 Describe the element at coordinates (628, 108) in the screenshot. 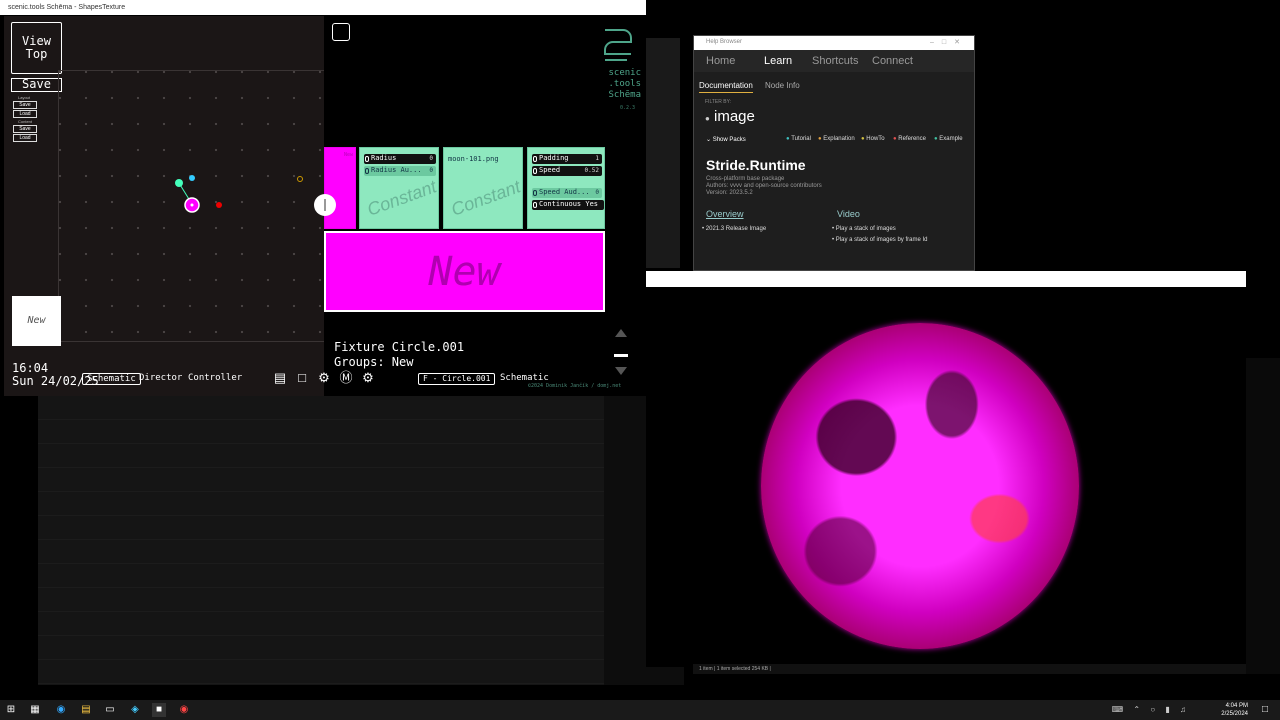

I see `version-label: 0.2.3` at that location.